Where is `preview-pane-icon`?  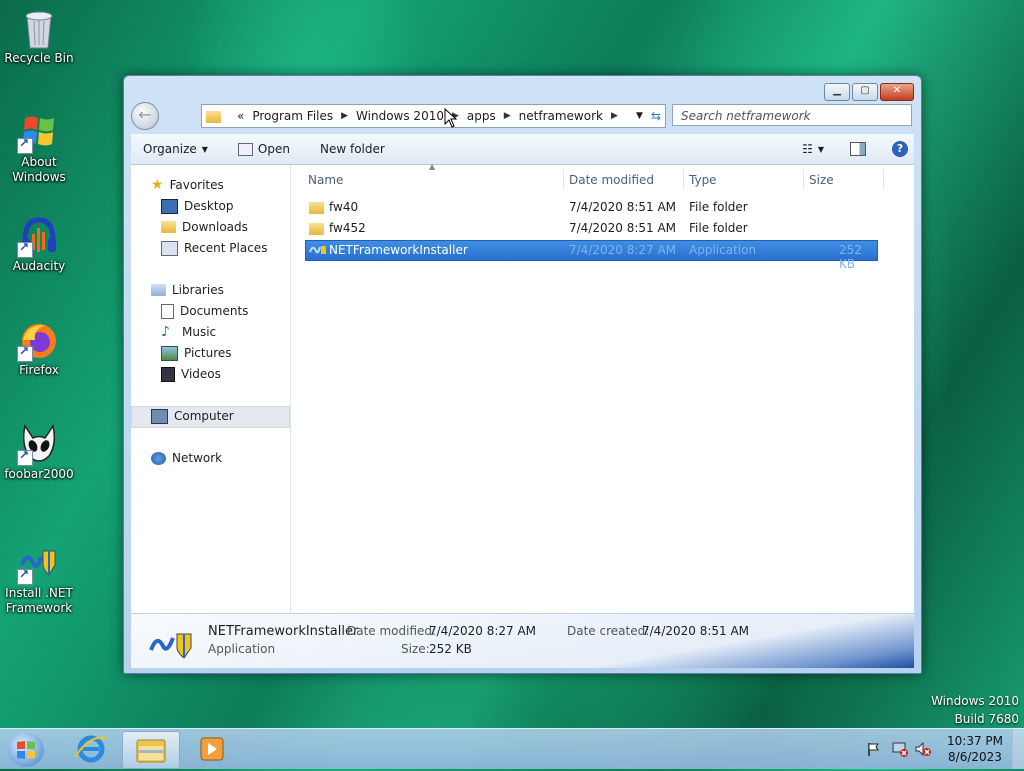
preview-pane-icon is located at coordinates (858, 149).